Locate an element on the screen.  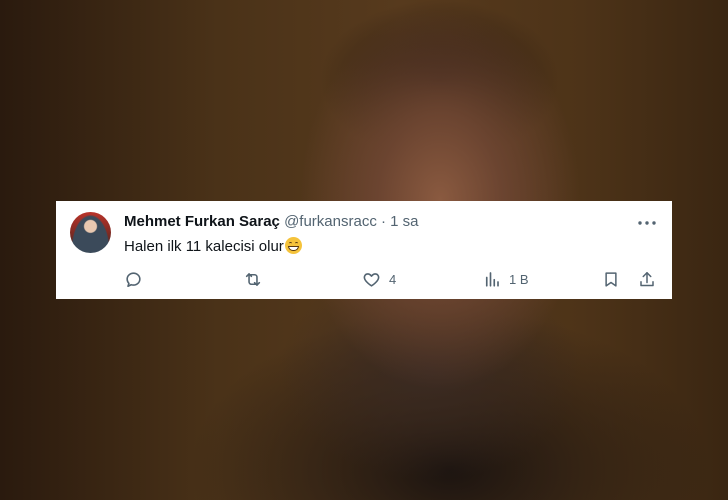
tweet-time: 1 sa is located at coordinates (404, 221).